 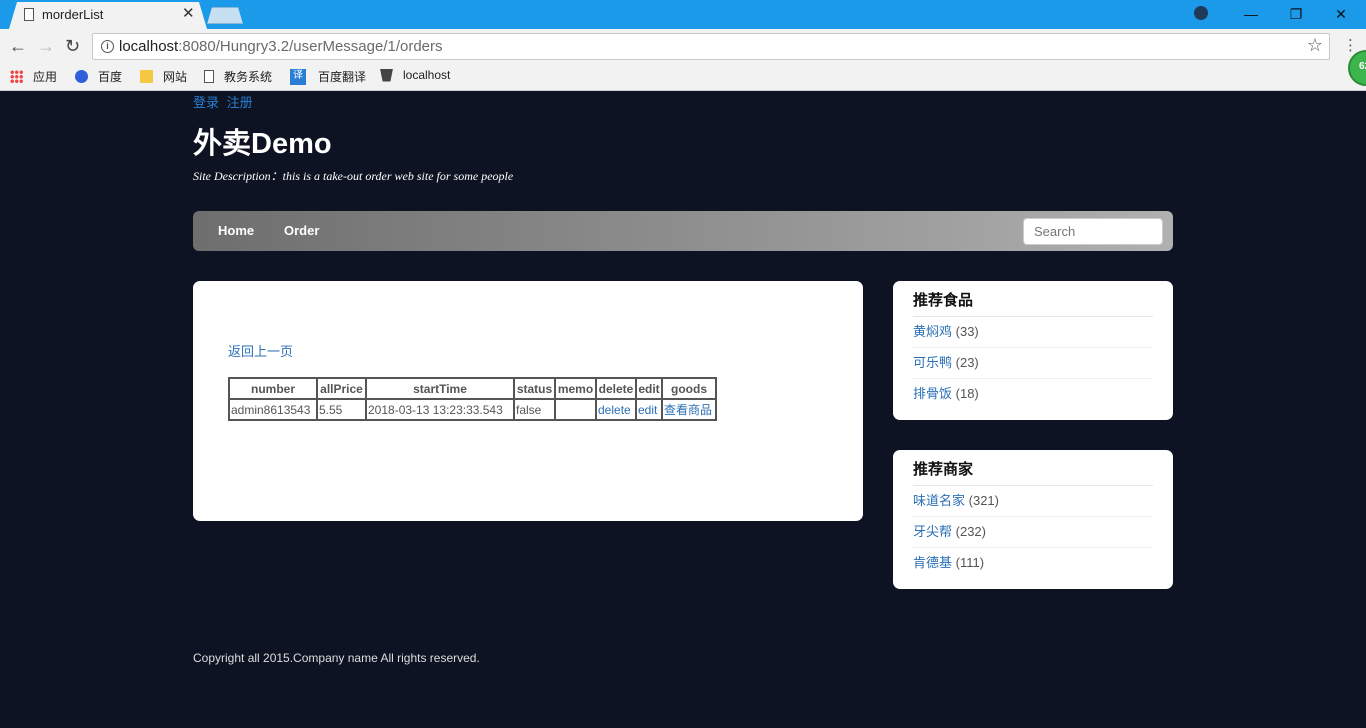 What do you see at coordinates (427, 75) in the screenshot?
I see `bookmark-label: localhost` at bounding box center [427, 75].